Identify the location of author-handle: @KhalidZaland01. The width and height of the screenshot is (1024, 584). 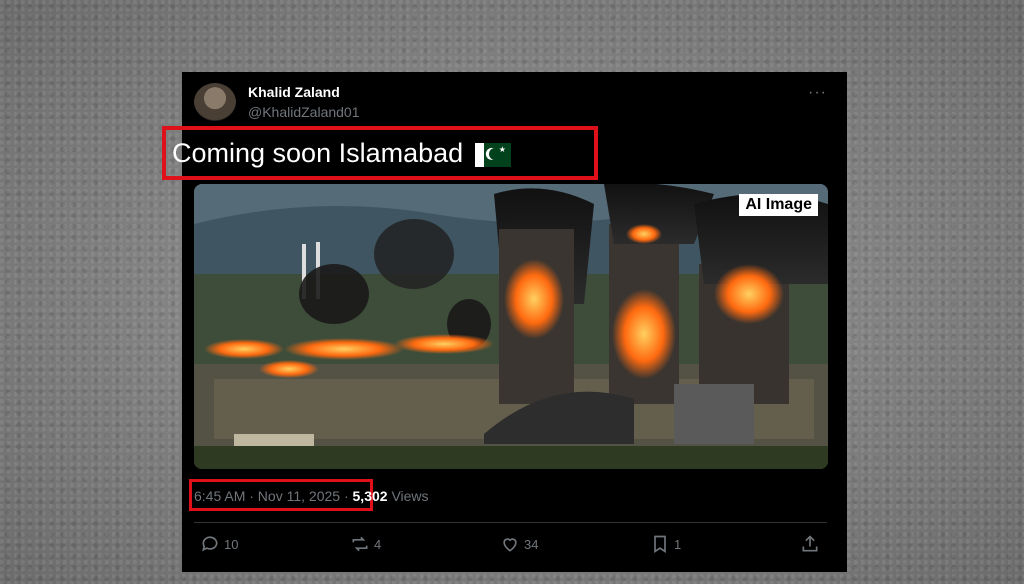
(304, 112).